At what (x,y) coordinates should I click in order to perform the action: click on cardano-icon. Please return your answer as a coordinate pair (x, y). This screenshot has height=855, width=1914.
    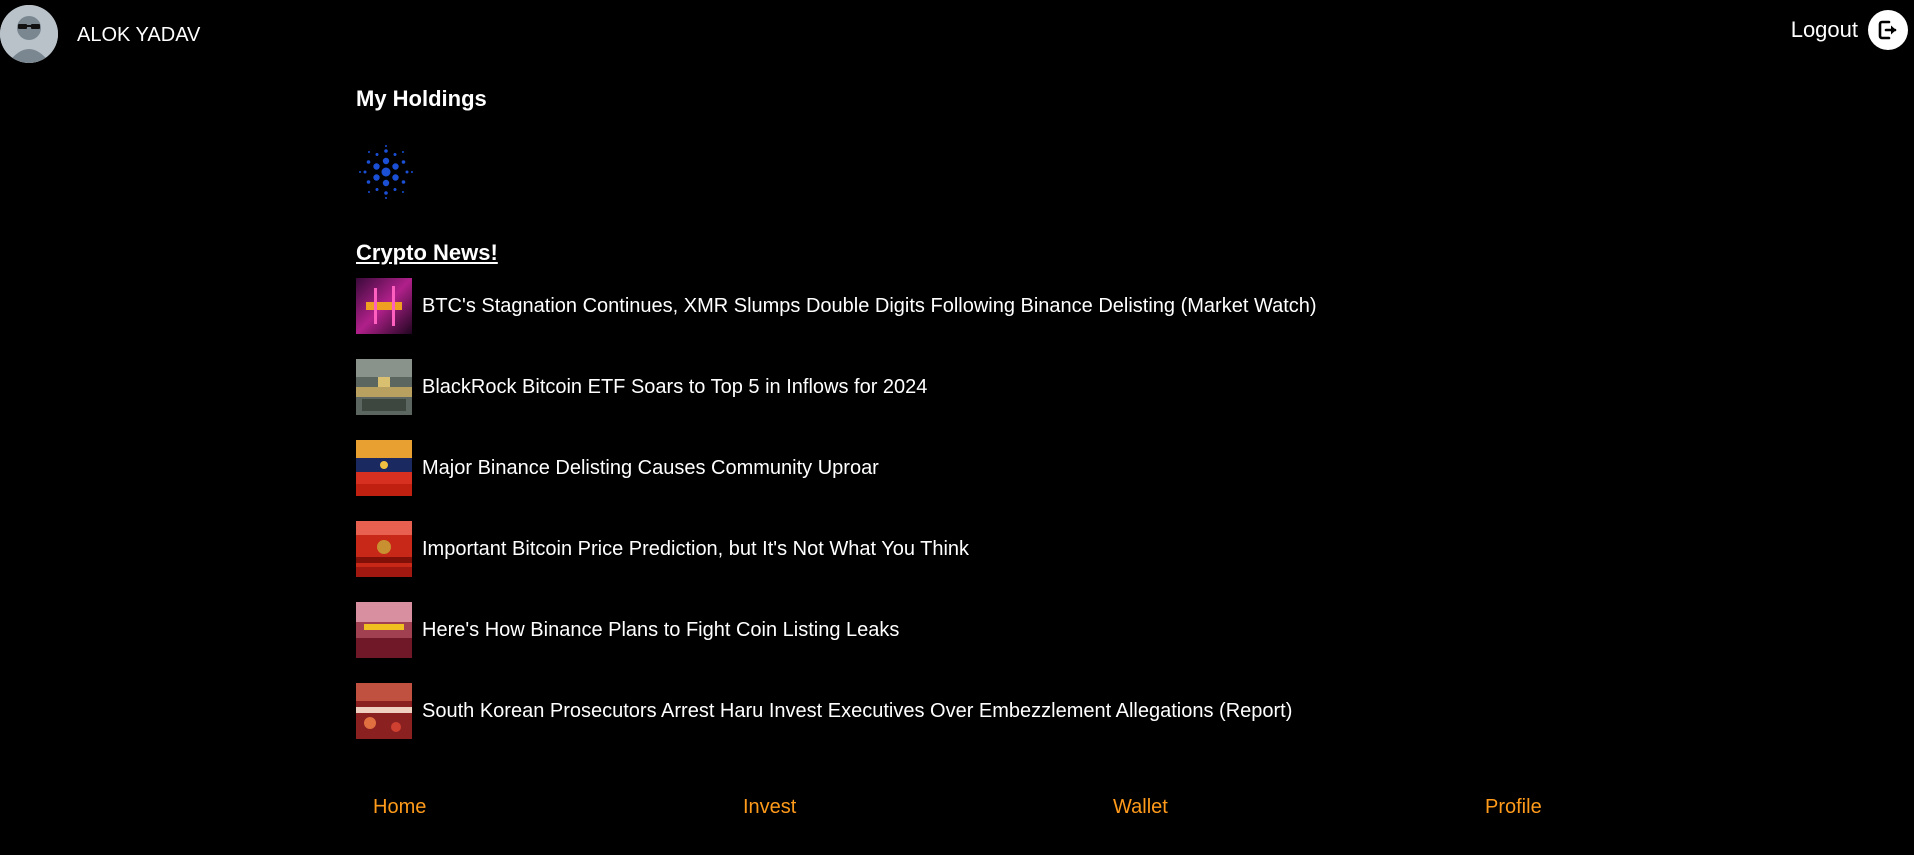
    Looking at the image, I should click on (386, 172).